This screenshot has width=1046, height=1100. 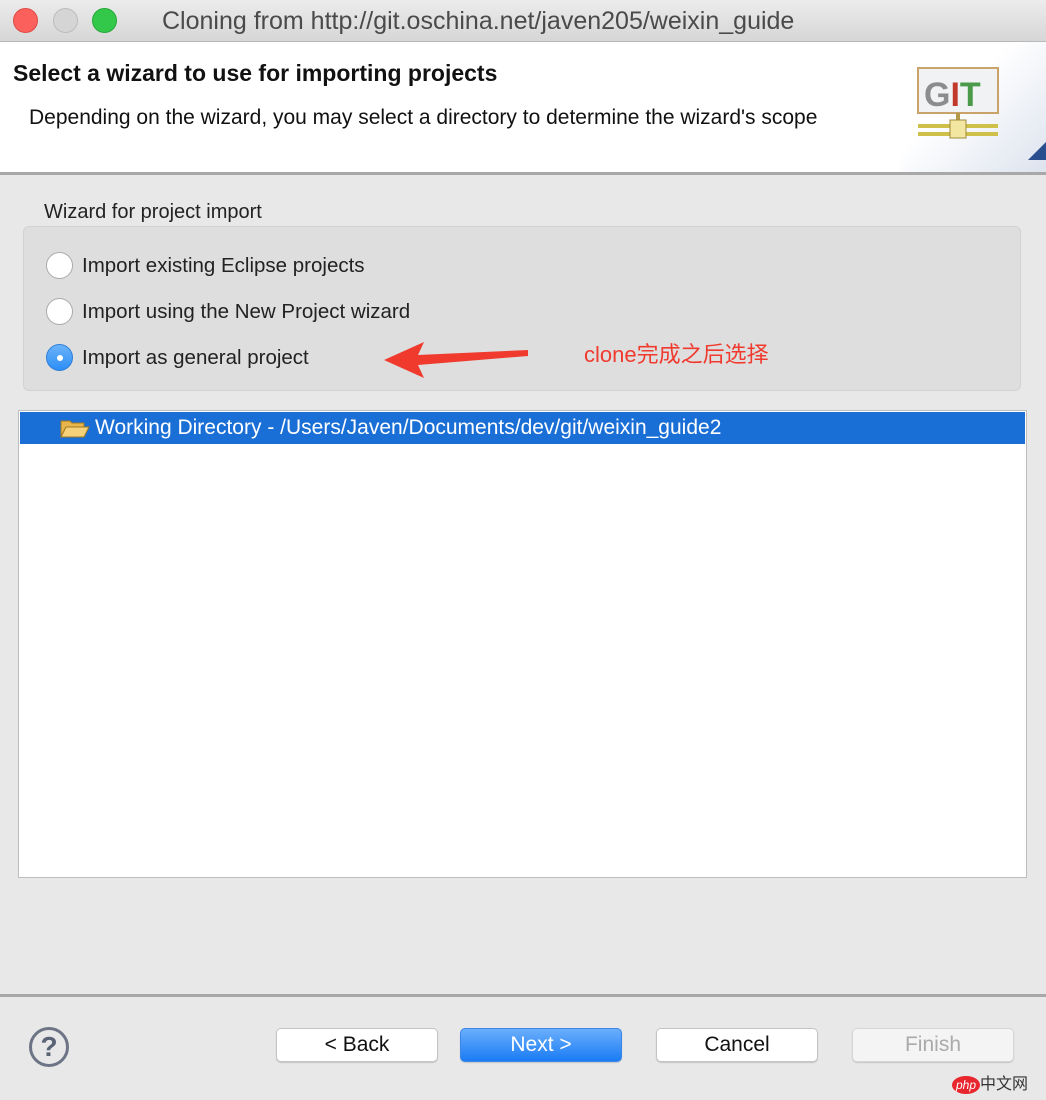 What do you see at coordinates (59, 357) in the screenshot?
I see `radio-circle-selected` at bounding box center [59, 357].